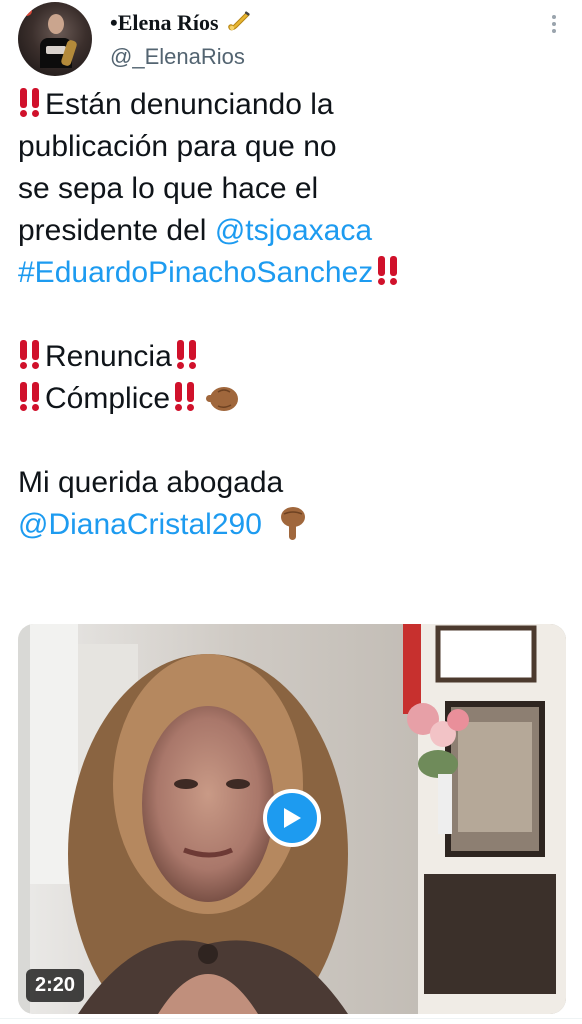 The width and height of the screenshot is (582, 1024). What do you see at coordinates (151, 482) in the screenshot?
I see `tweet-line: Mi querida abogada` at bounding box center [151, 482].